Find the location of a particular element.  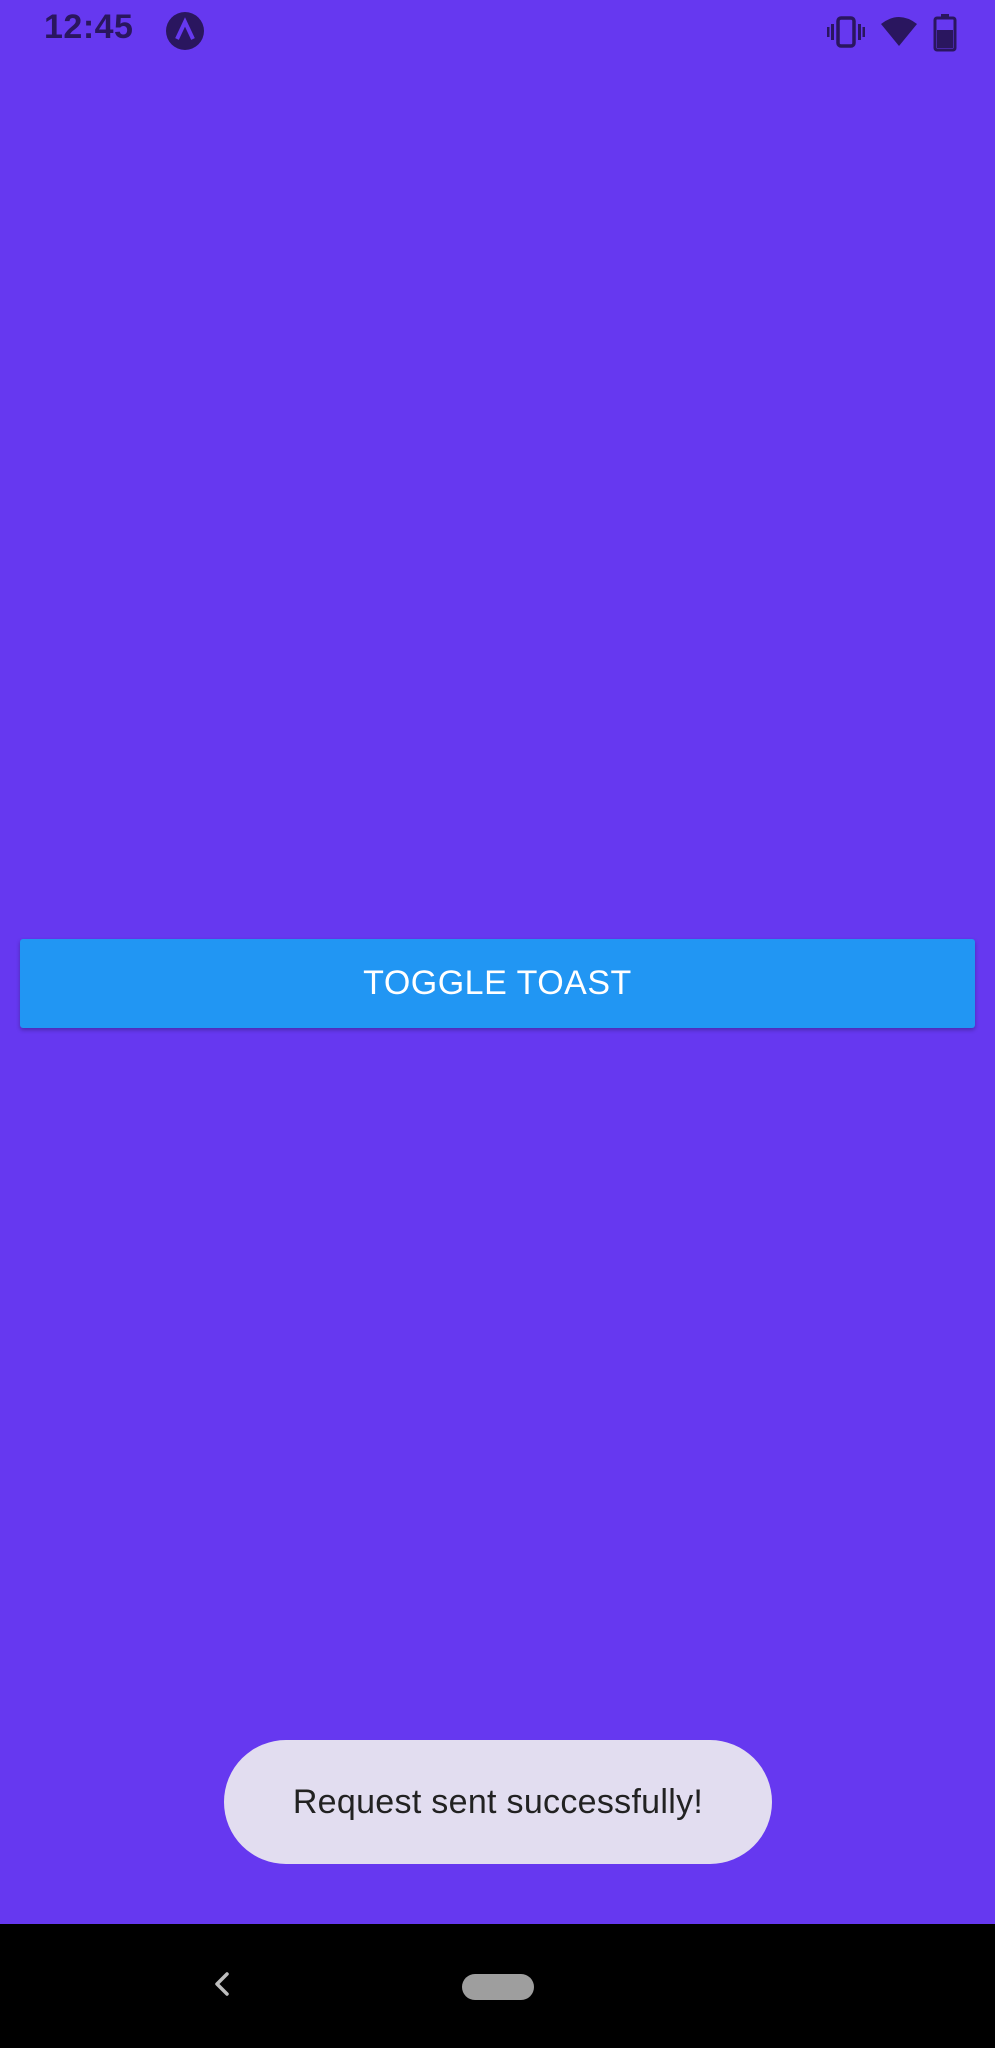

navigation-bar is located at coordinates (497, 1986).